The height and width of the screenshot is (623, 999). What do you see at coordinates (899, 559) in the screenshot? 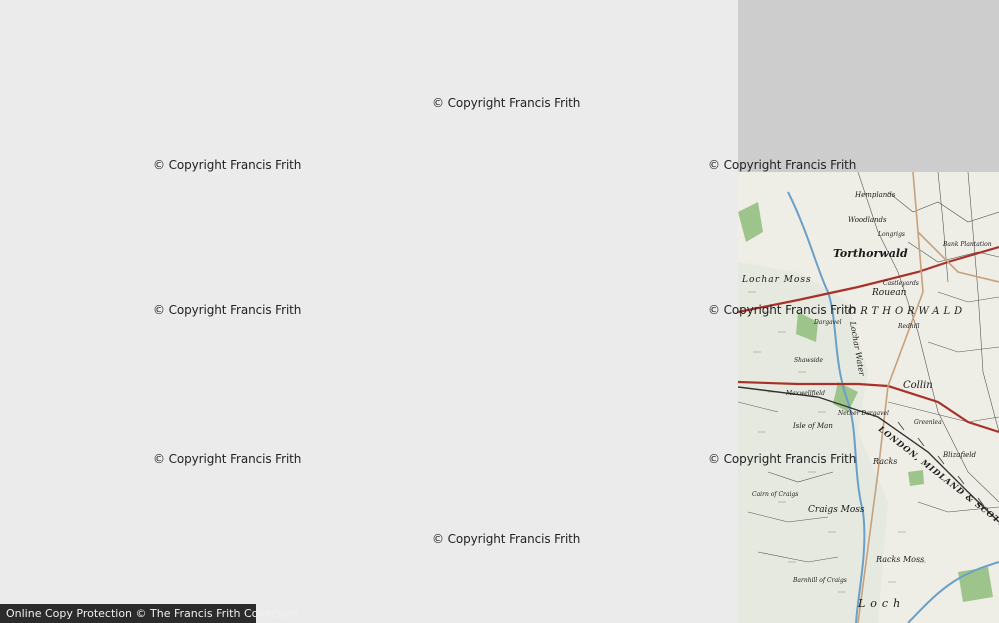
I see `place-racks-moss: Racks Moss` at bounding box center [899, 559].